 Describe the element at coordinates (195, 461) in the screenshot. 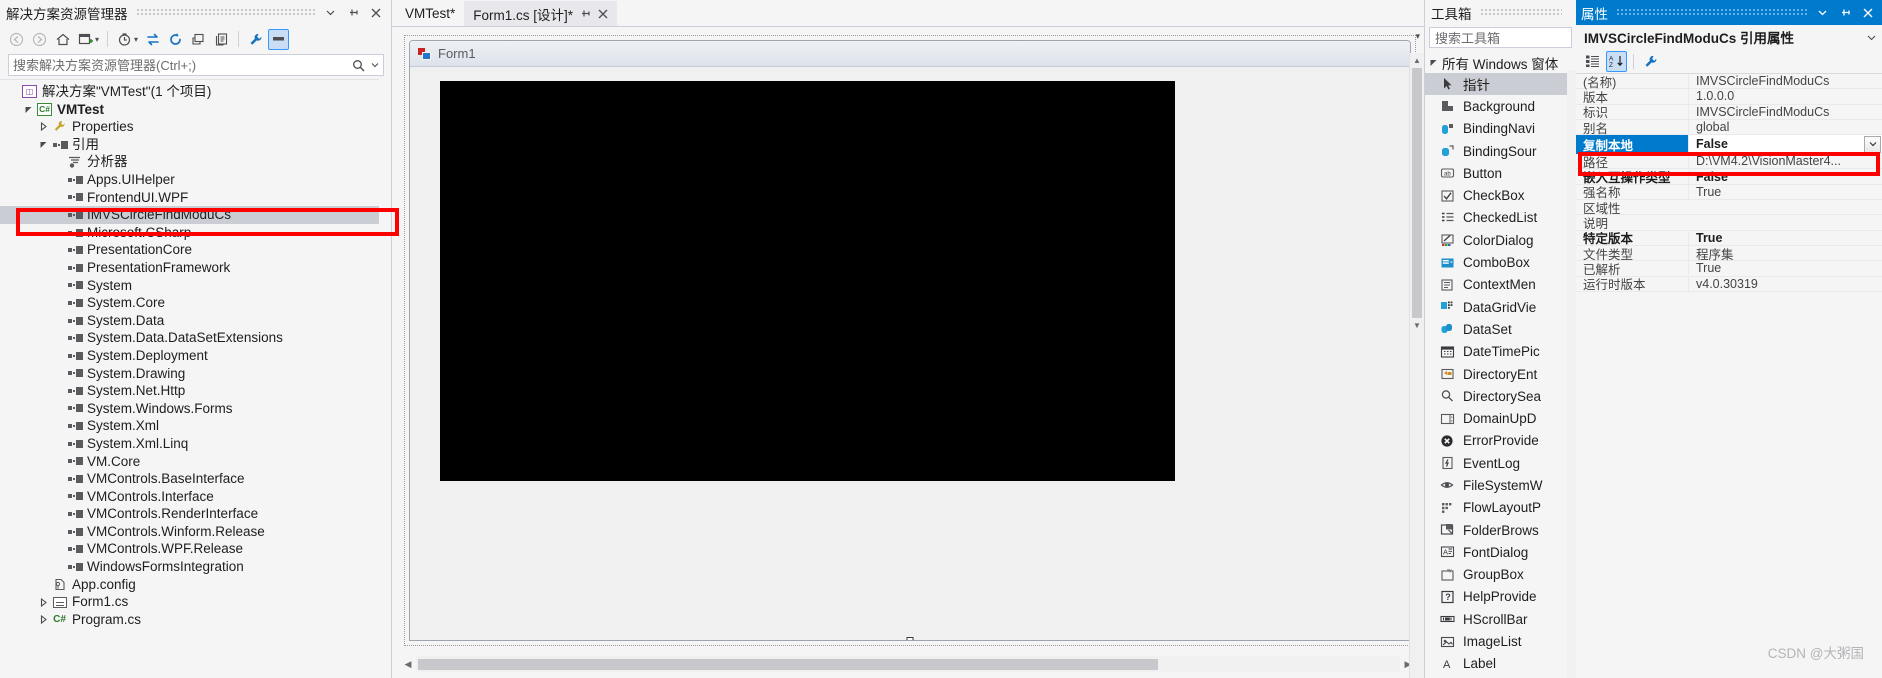

I see `tree-item: VM.Core` at that location.